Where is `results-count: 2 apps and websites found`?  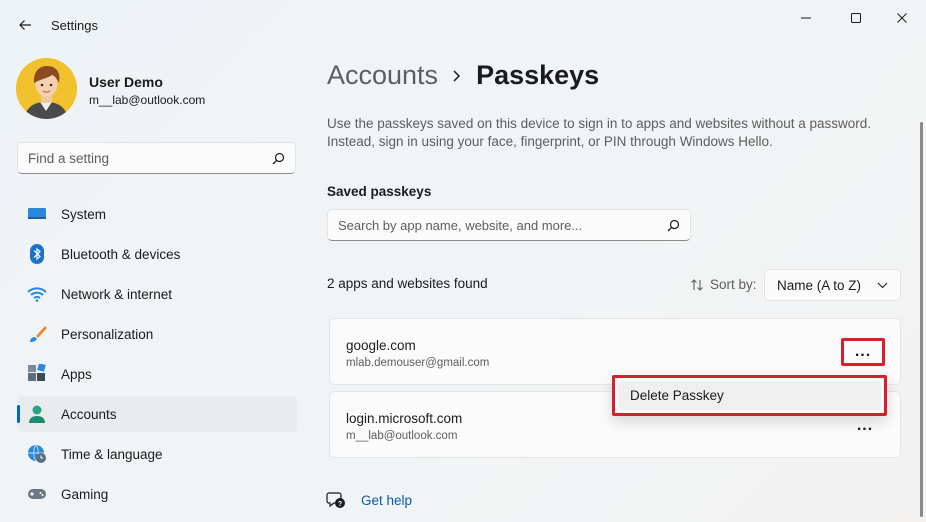 results-count: 2 apps and websites found is located at coordinates (407, 283).